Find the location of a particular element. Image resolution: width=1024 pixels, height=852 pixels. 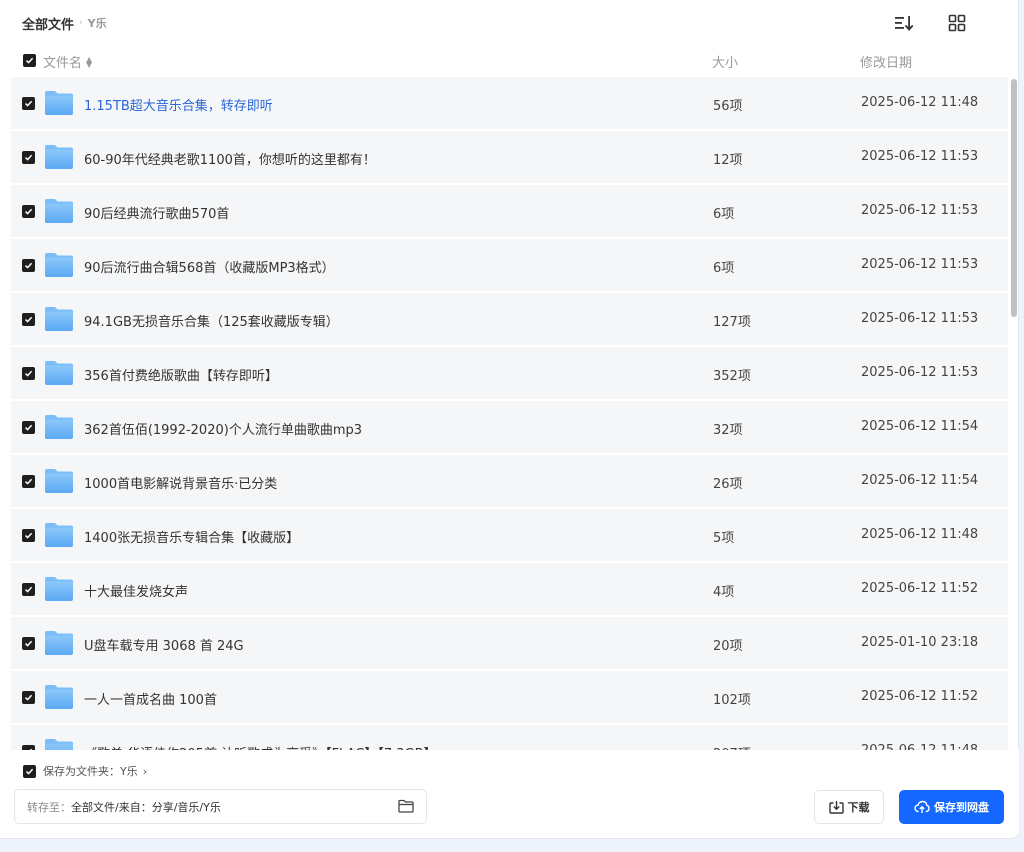

folder-picker-icon is located at coordinates (406, 806).